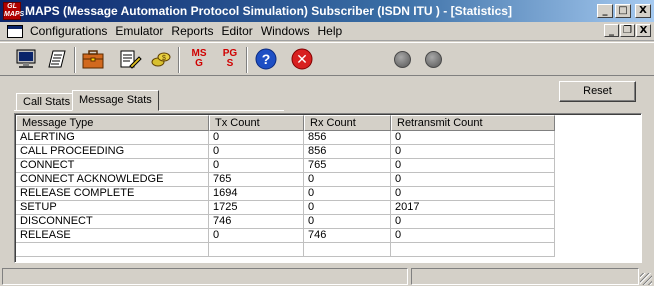 The height and width of the screenshot is (286, 654). I want to click on coins-icon: $, so click(161, 59).